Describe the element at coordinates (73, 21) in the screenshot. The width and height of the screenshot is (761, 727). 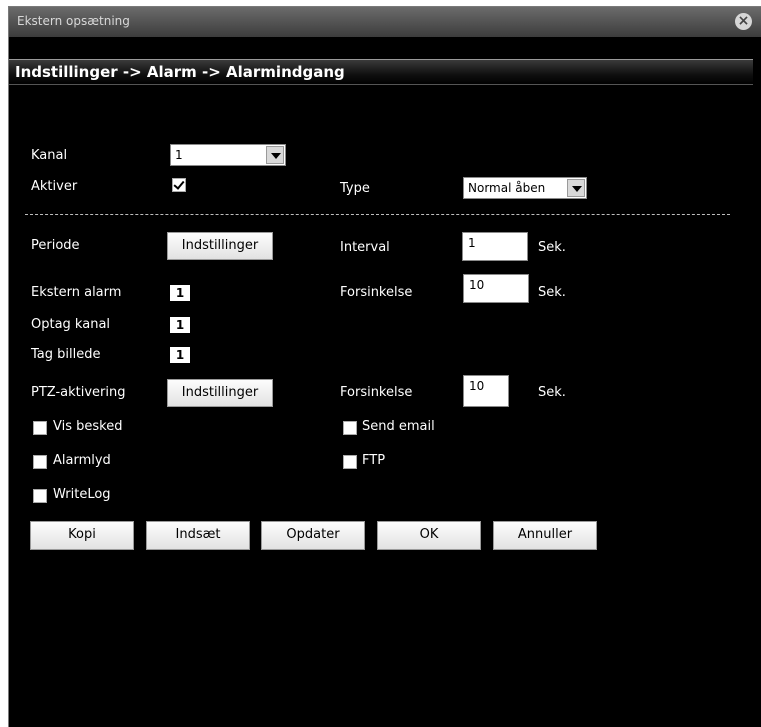
I see `window-title: Ekstern opsætning` at that location.